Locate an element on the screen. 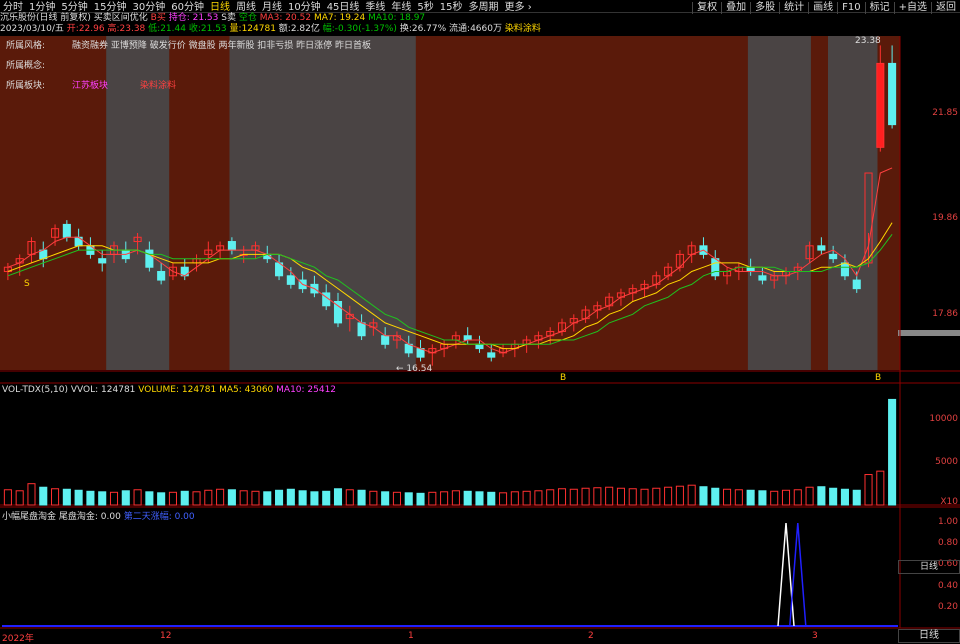 This screenshot has width=960, height=644. date-label-3: 3 is located at coordinates (815, 636).